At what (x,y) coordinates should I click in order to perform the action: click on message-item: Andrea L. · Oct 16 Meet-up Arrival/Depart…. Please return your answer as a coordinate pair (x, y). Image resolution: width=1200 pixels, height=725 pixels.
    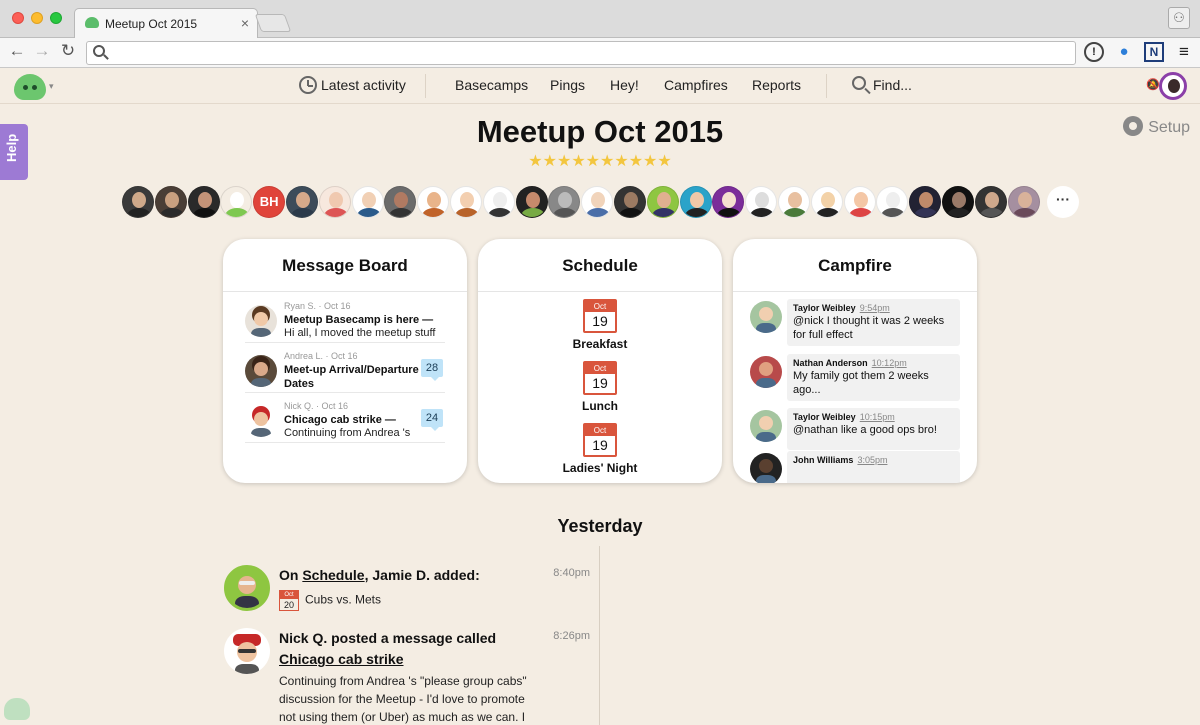
    Looking at the image, I should click on (345, 370).